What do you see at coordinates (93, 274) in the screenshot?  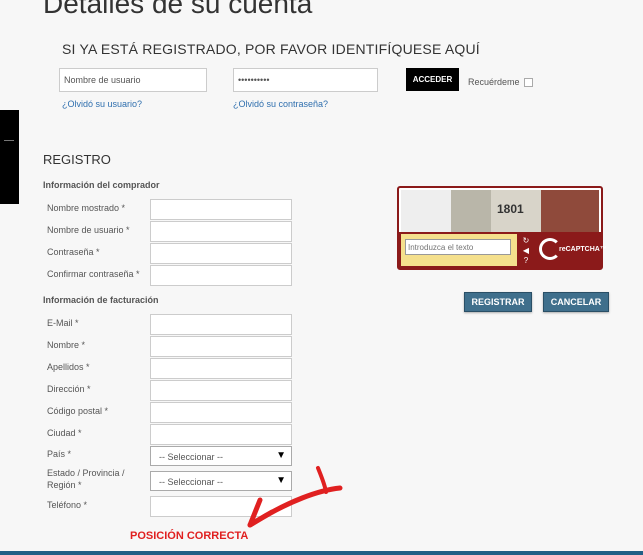 I see `confirm-password-label: Confirmar contraseña *` at bounding box center [93, 274].